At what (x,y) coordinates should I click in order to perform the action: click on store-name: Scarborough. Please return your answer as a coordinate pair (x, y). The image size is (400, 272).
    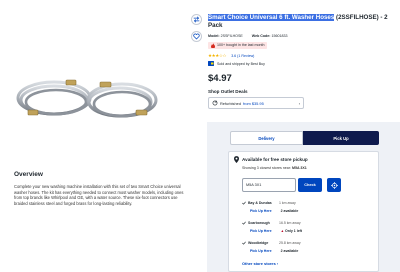
    Looking at the image, I should click on (259, 223).